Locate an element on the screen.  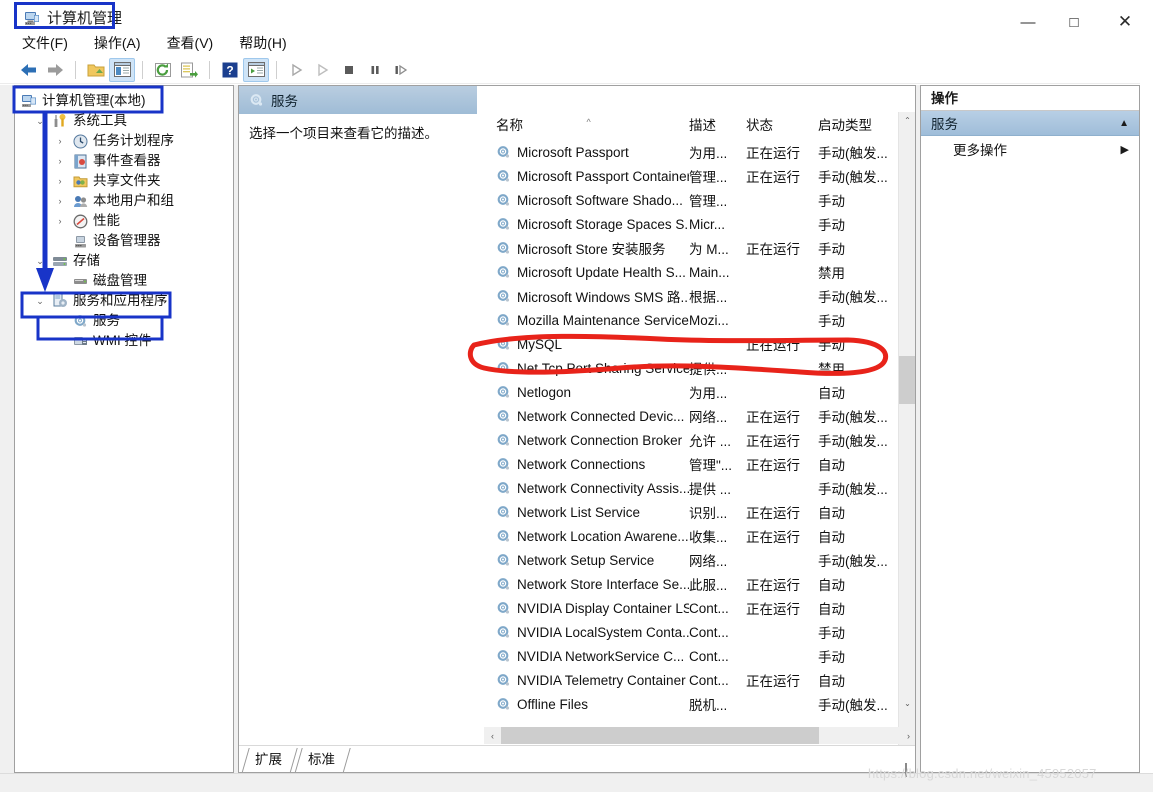
table-row: Microsoft Software Shado... 管理... 手动 is located at coordinates (699, 200).